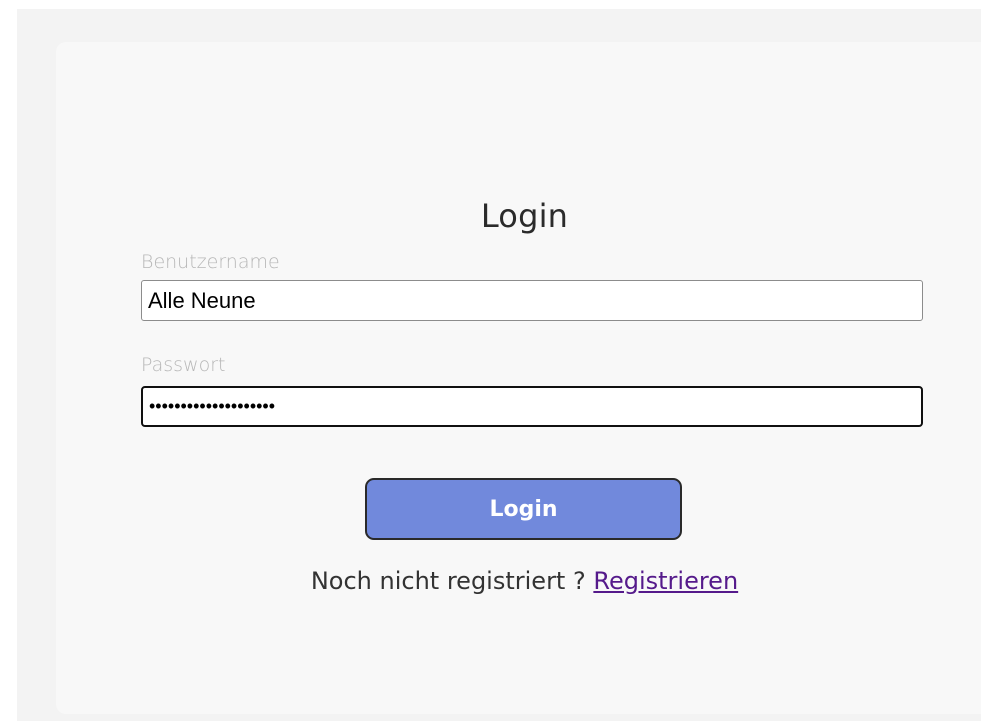  I want to click on login-button: Login, so click(523, 509).